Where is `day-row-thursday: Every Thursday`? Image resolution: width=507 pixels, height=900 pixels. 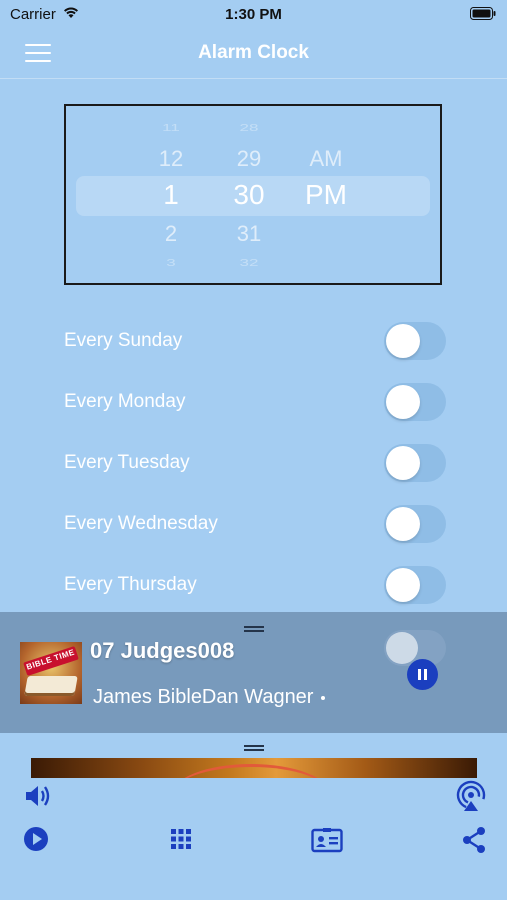 day-row-thursday: Every Thursday is located at coordinates (253, 587).